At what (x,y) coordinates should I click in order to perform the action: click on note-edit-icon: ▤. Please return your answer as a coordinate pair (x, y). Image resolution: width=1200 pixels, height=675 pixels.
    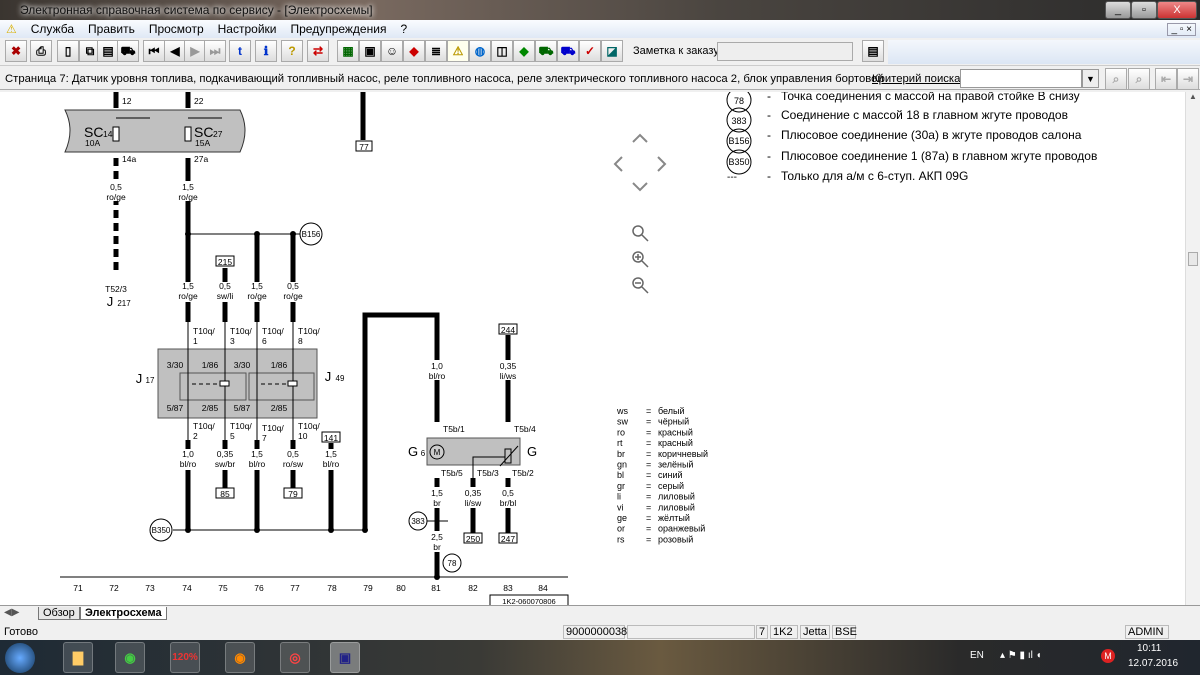
    Looking at the image, I should click on (873, 51).